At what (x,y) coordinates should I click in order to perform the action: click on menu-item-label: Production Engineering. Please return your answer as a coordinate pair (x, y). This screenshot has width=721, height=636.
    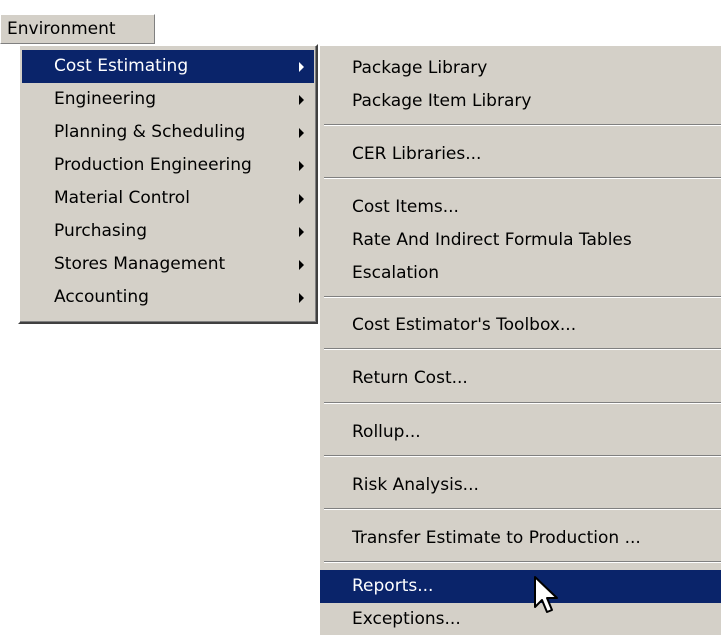
    Looking at the image, I should click on (153, 165).